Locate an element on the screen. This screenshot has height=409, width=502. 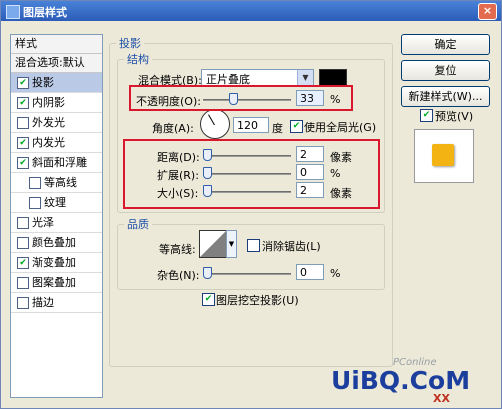
style-item-label: 图案叠加 is located at coordinates (54, 282).